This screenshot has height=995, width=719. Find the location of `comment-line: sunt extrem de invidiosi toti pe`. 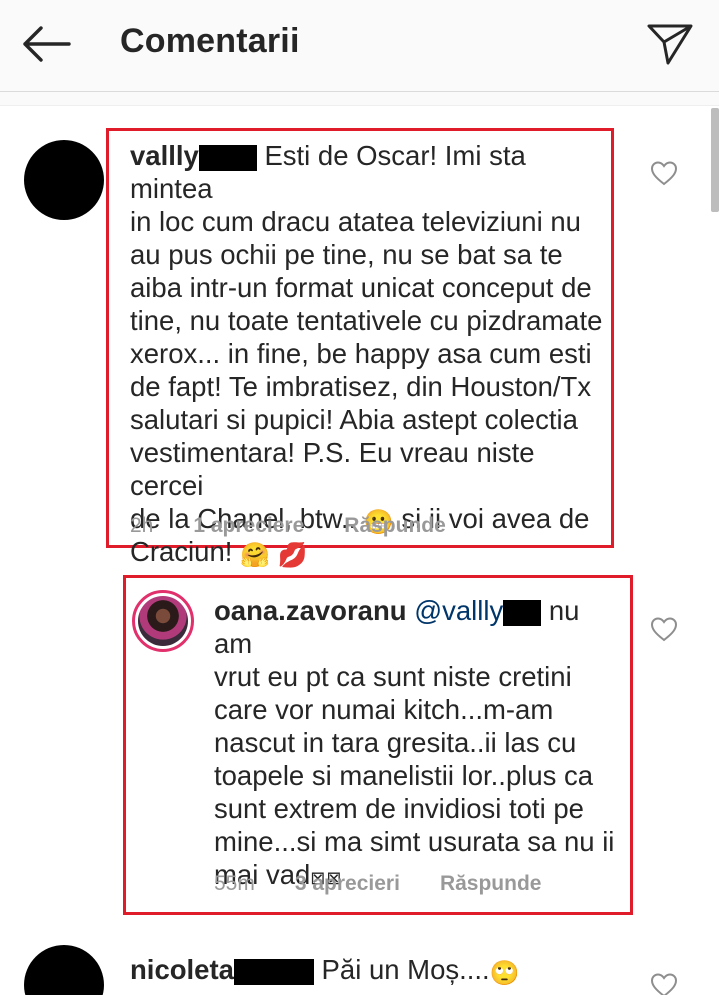

comment-line: sunt extrem de invidiosi toti pe is located at coordinates (399, 808).